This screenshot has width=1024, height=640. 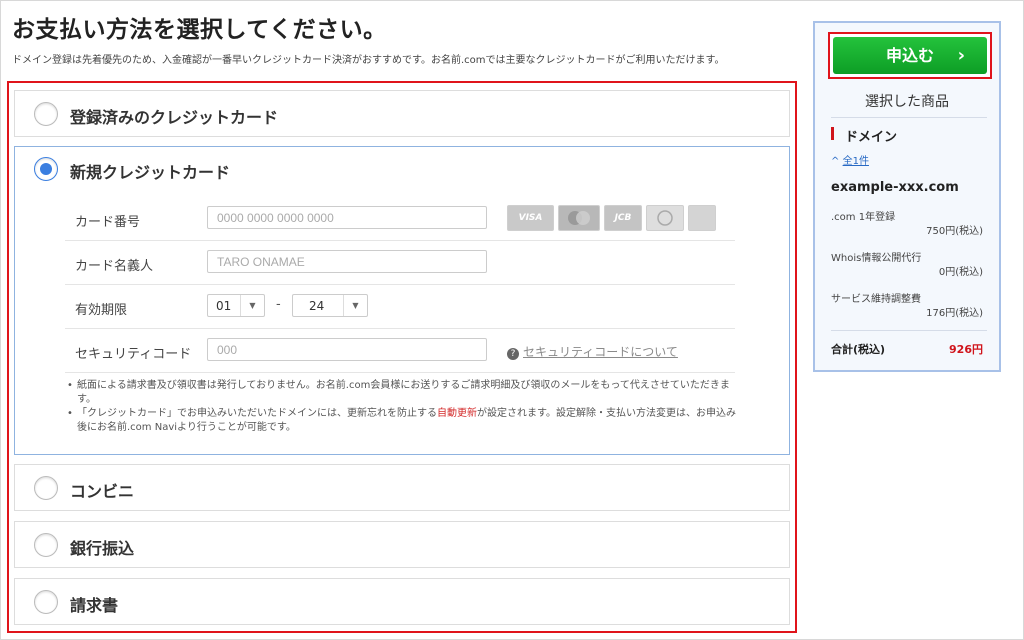 I want to click on radio-new-card, so click(x=46, y=169).